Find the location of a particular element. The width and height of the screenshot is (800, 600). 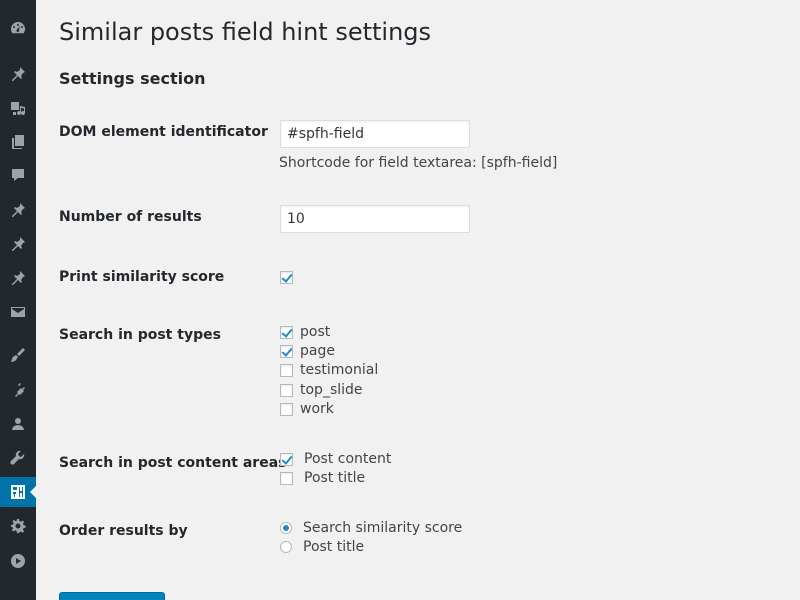

active-menu-arrow is located at coordinates (33, 492).